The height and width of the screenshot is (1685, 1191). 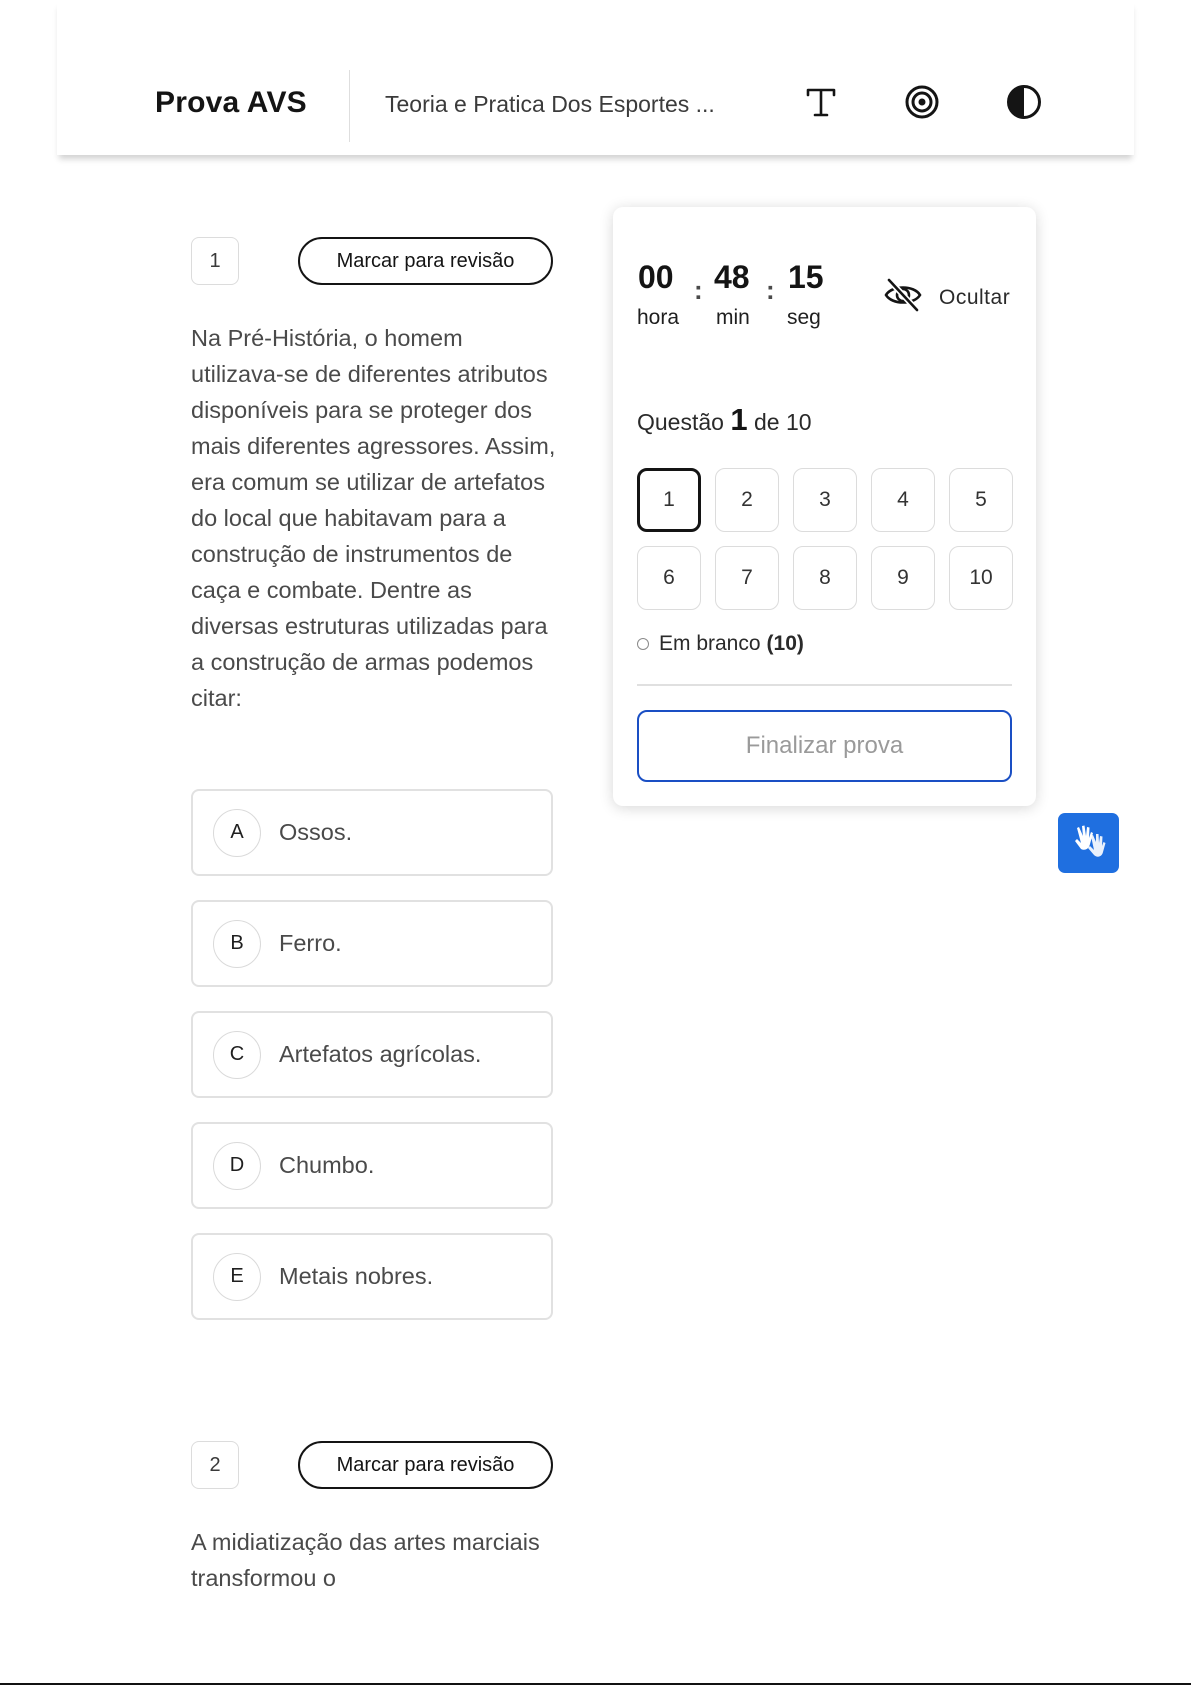 What do you see at coordinates (643, 644) in the screenshot?
I see `blank-status-dot` at bounding box center [643, 644].